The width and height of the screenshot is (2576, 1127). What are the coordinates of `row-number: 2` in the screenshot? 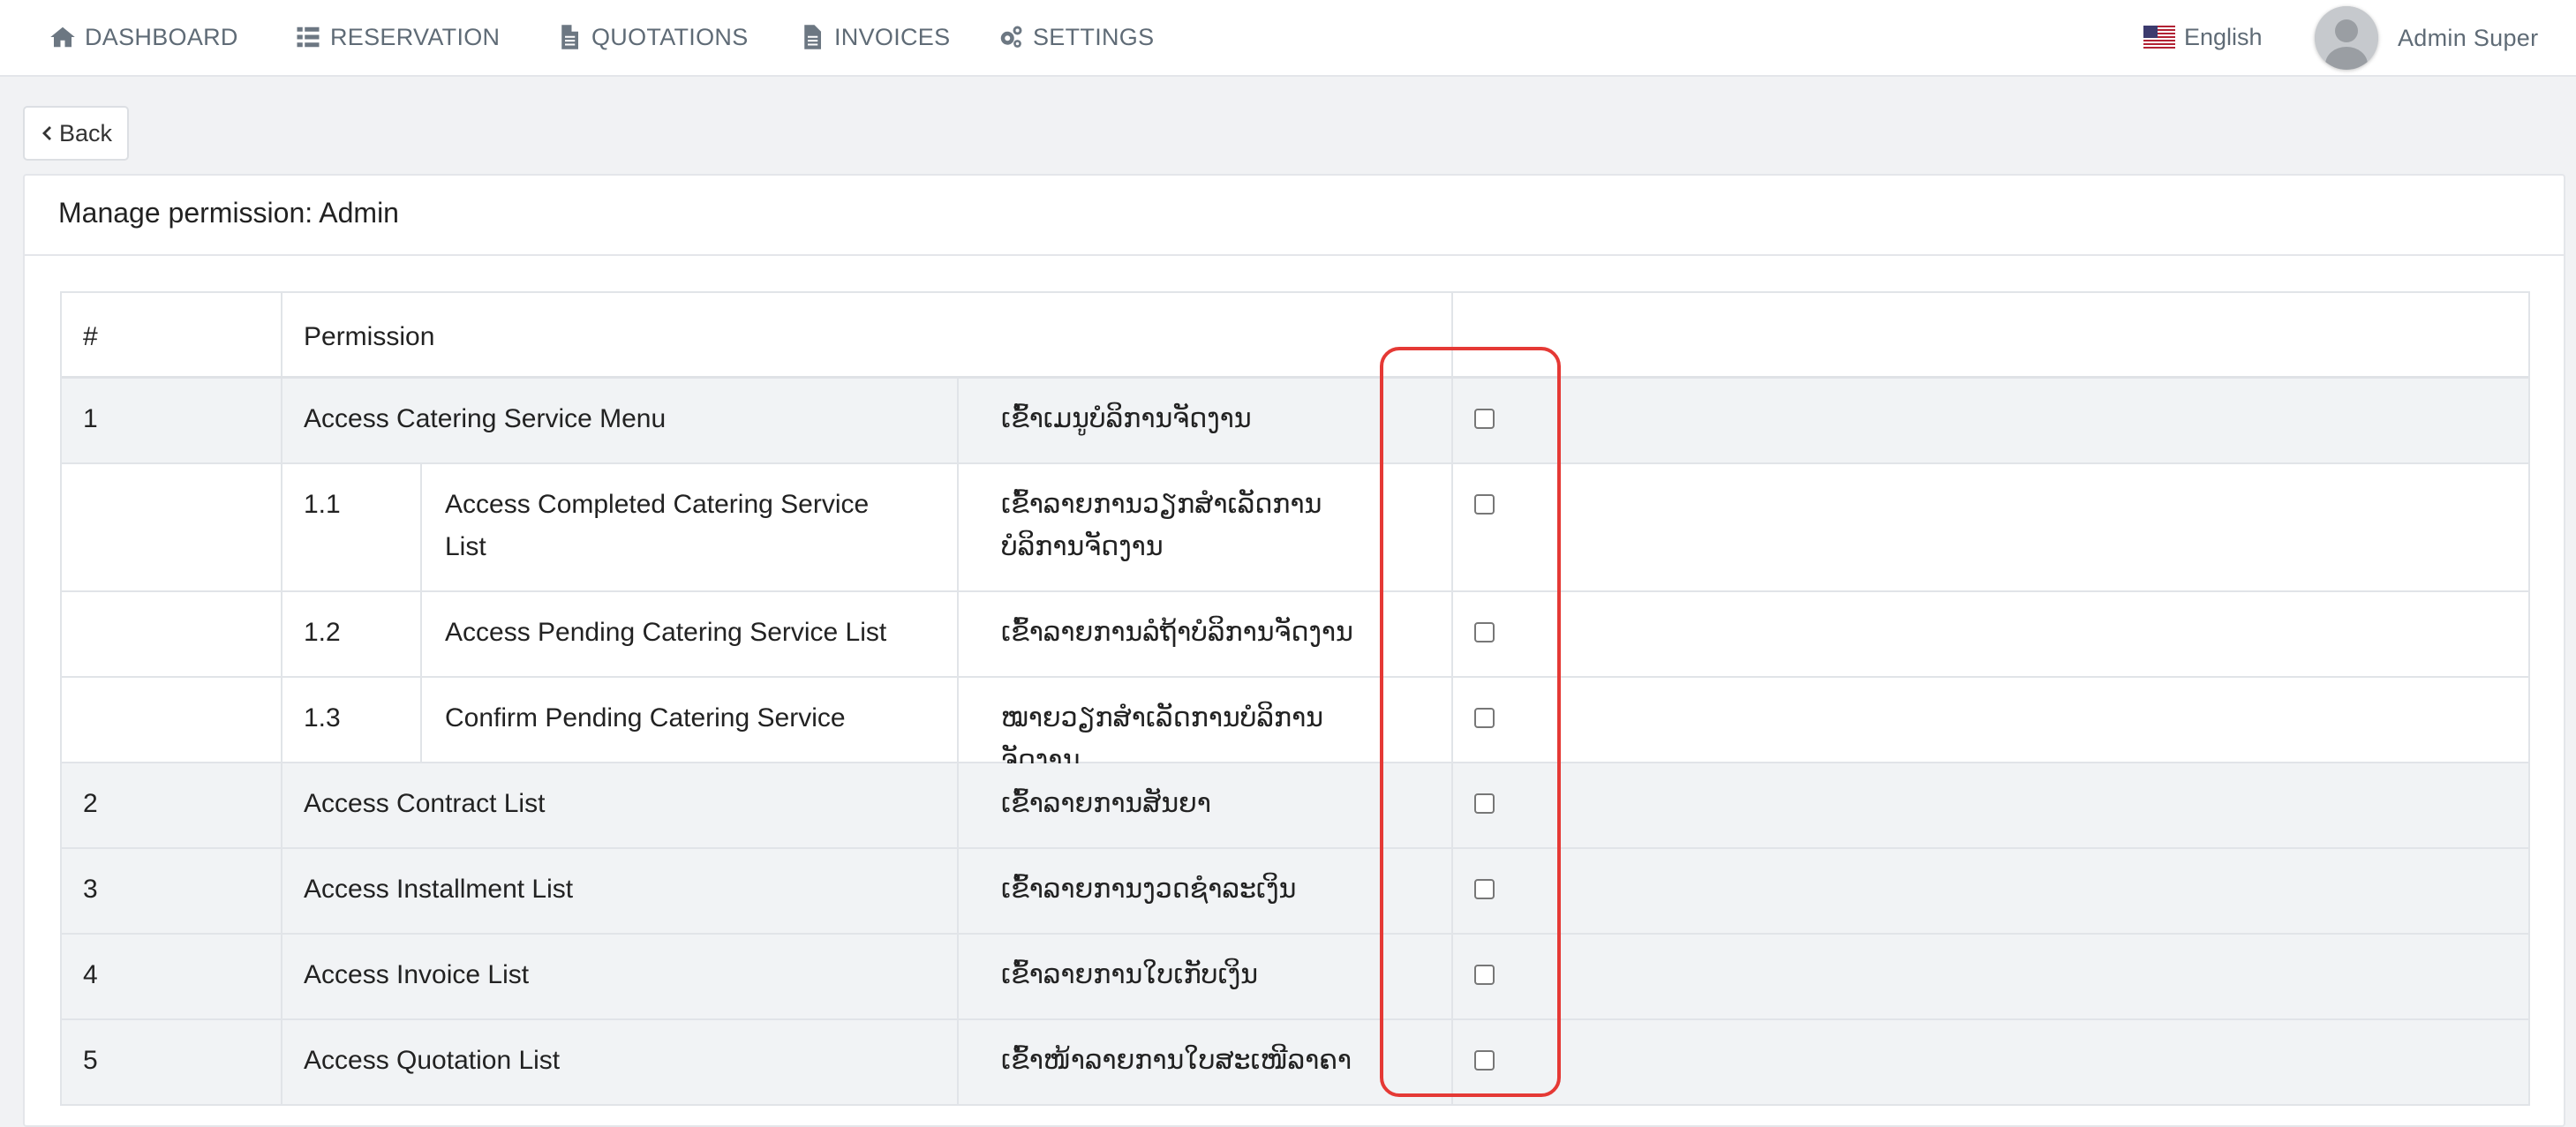 It's located at (91, 804).